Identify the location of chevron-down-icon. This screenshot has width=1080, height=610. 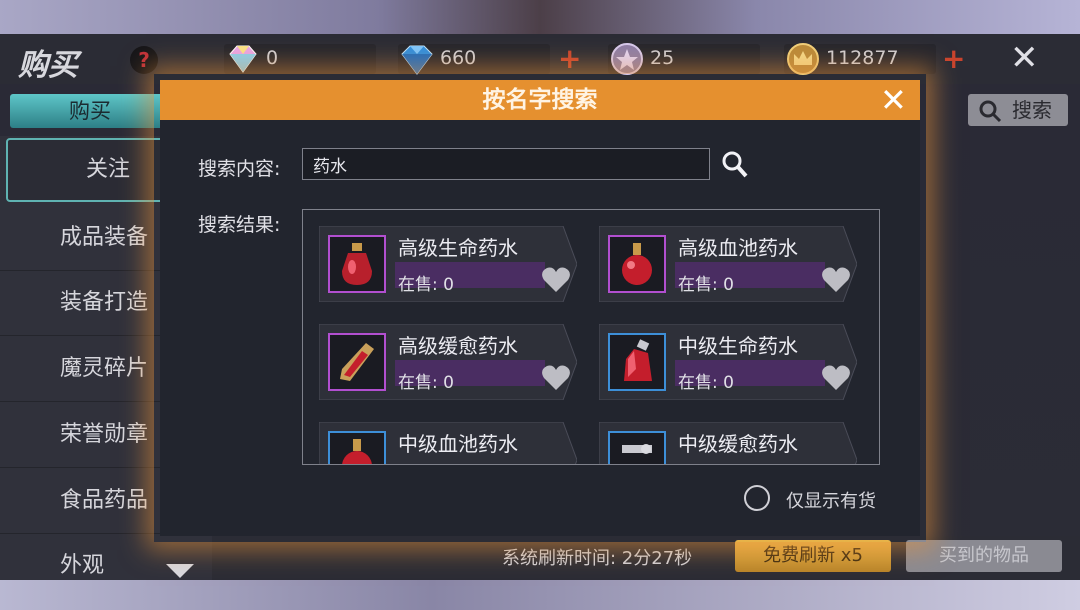
(180, 571).